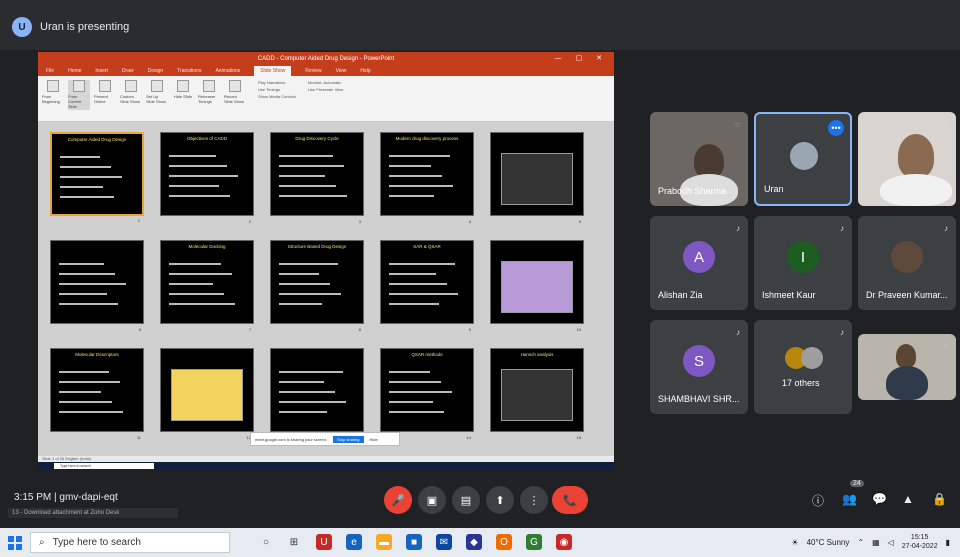 This screenshot has width=960, height=557. Describe the element at coordinates (317, 138) in the screenshot. I see `slide-title: Drug Discovery Cycle` at that location.